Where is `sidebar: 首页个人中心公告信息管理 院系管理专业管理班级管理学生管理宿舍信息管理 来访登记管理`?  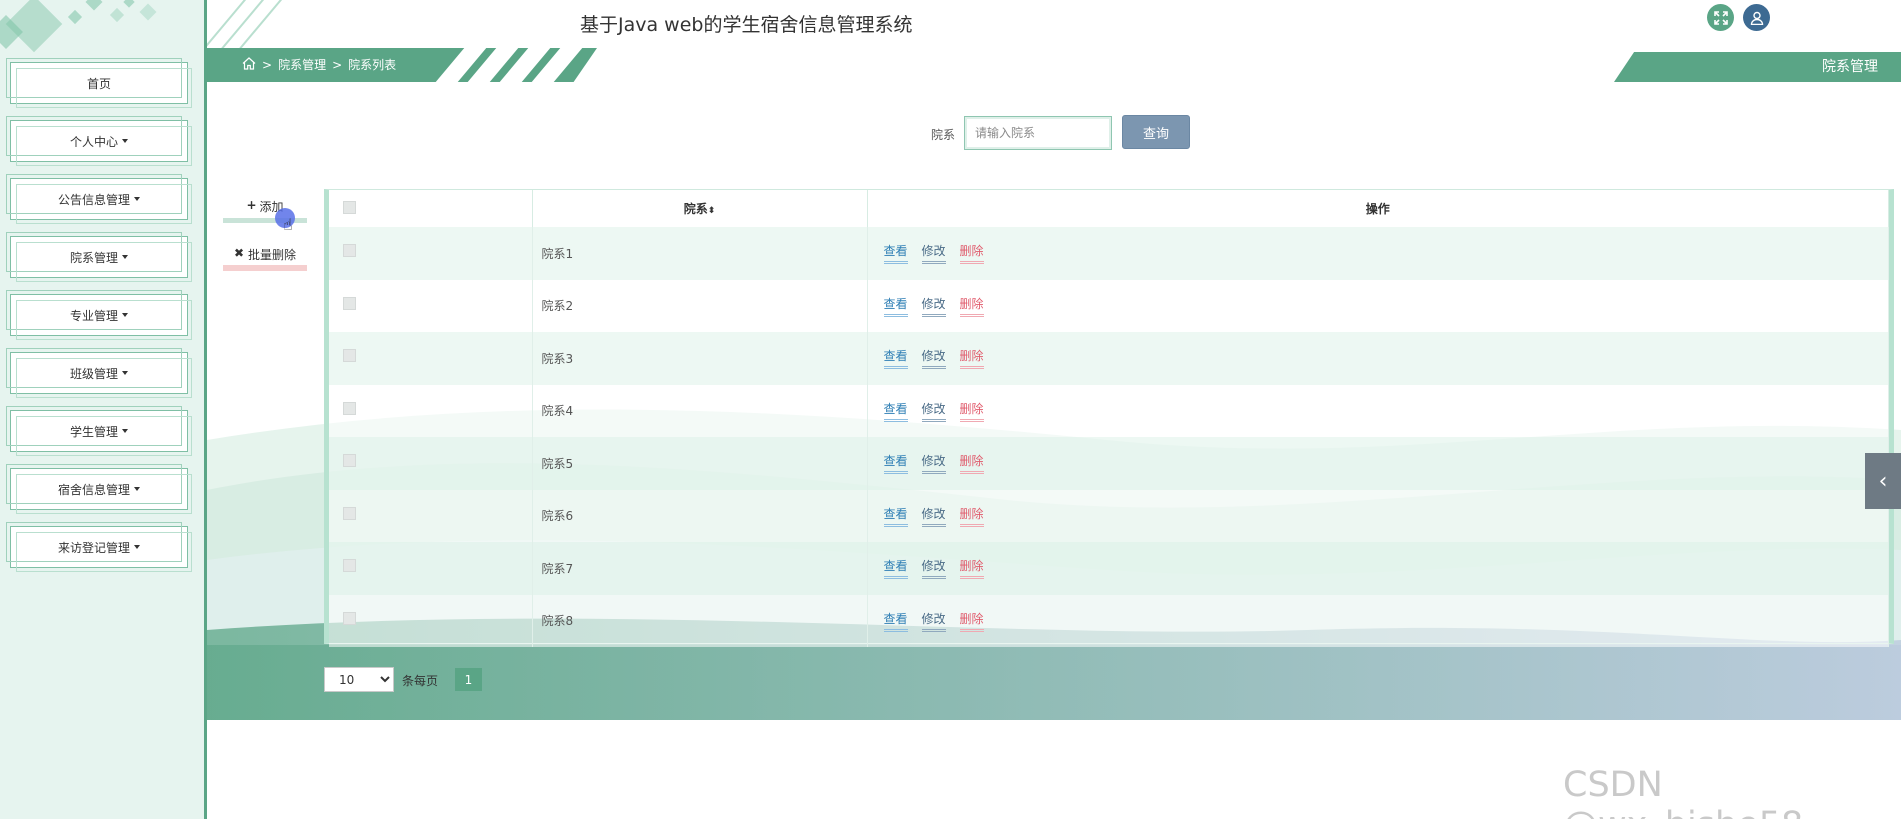 sidebar: 首页个人中心公告信息管理 院系管理专业管理班级管理学生管理宿舍信息管理 来访登记管理 is located at coordinates (103, 409).